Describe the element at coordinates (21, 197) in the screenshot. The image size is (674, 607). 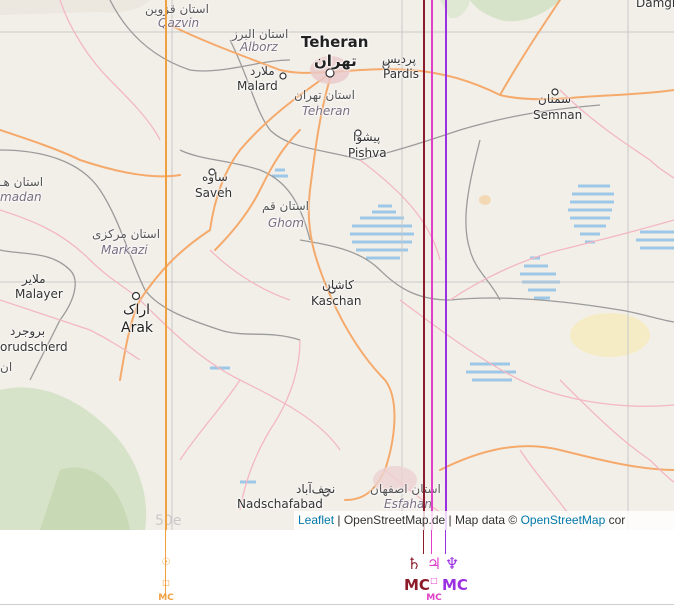
I see `place-label-hamadan: madan` at that location.